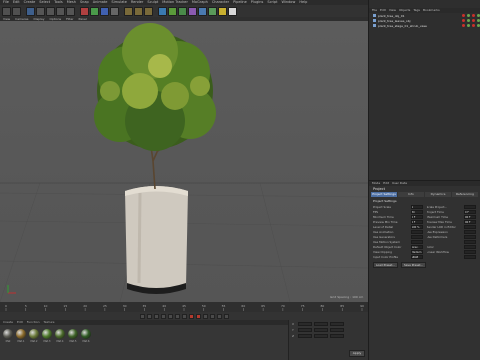  What do you see at coordinates (399, 183) in the screenshot?
I see `attribute-menu-item: User Data` at bounding box center [399, 183].